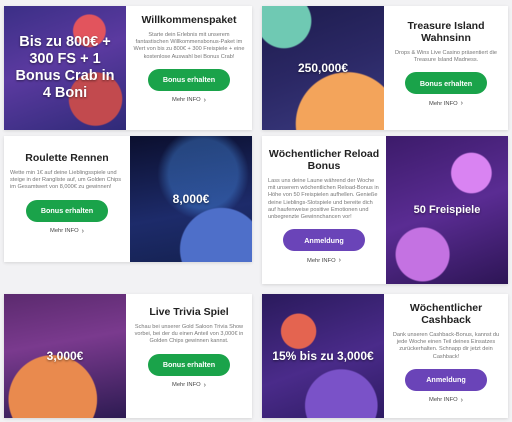 This screenshot has width=512, height=422. I want to click on promo-title: Live Trivia Spiel, so click(189, 312).